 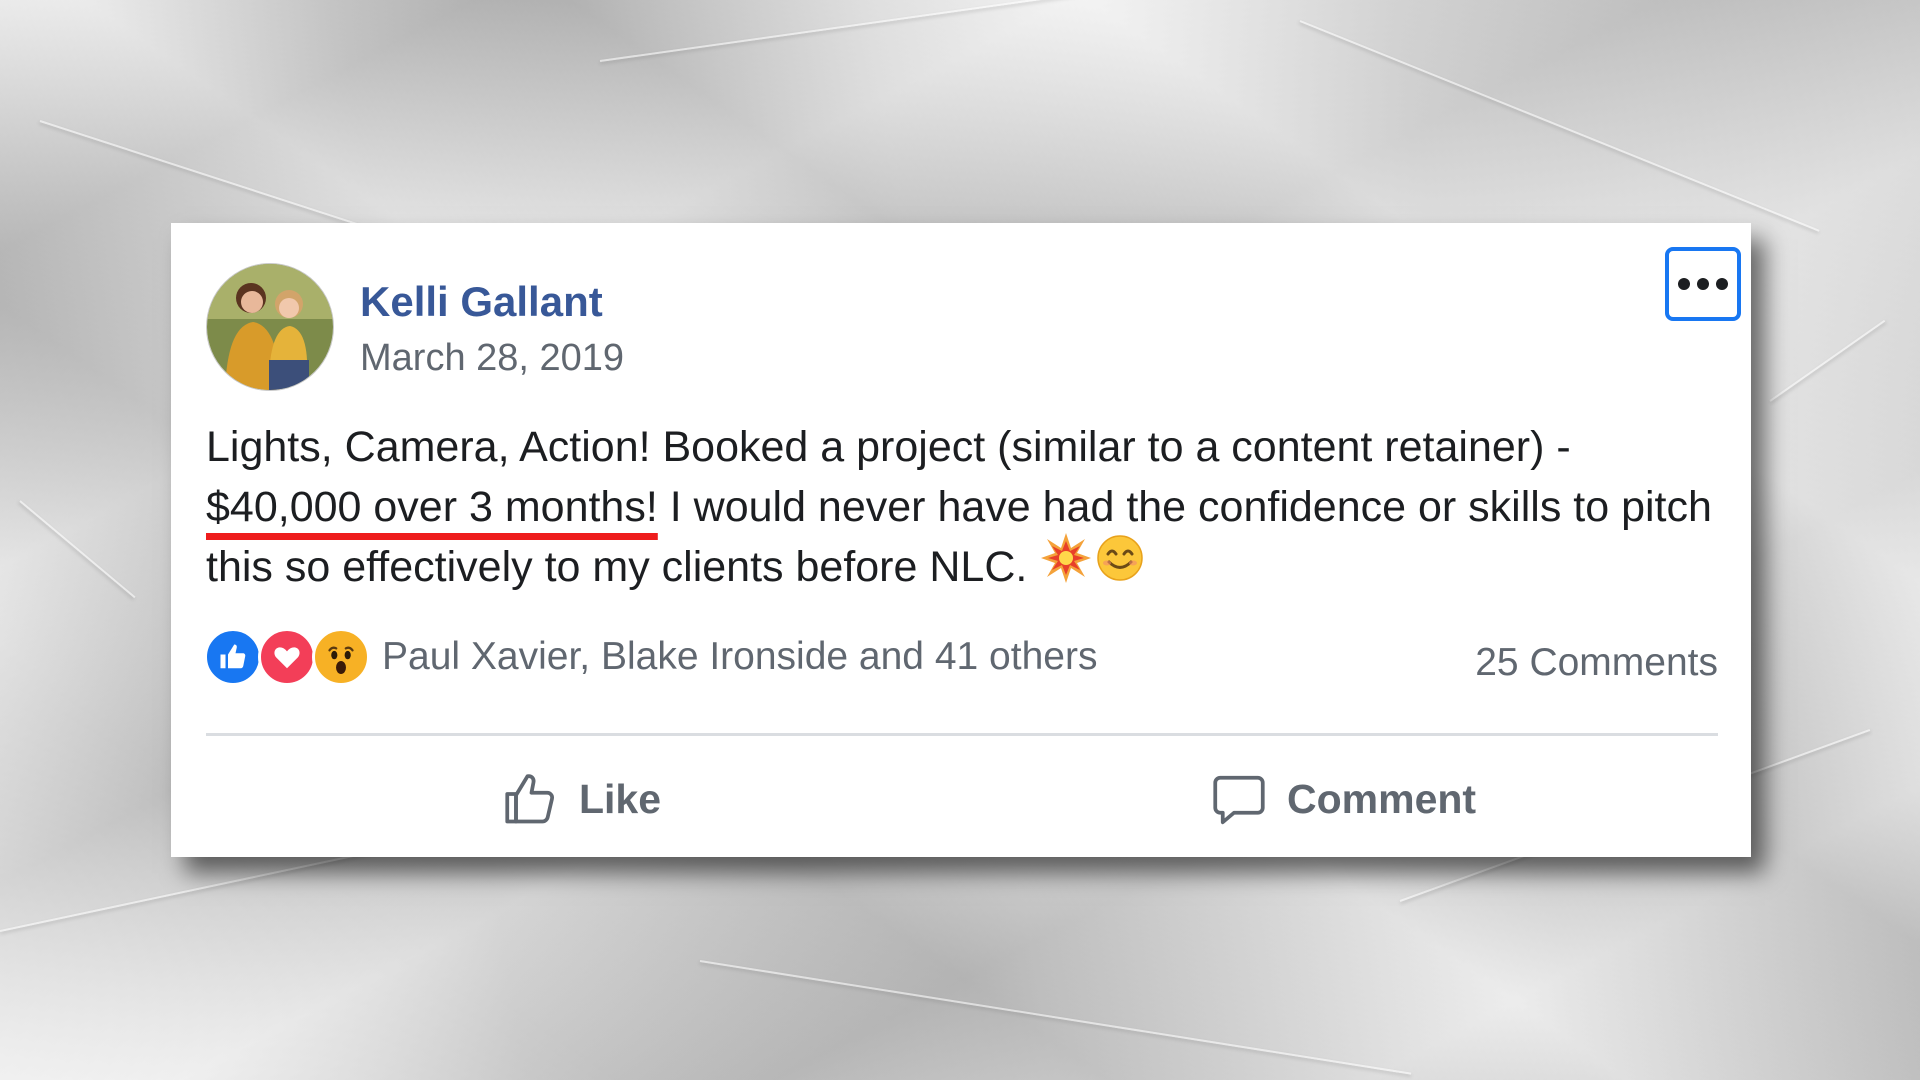 What do you see at coordinates (1596, 663) in the screenshot?
I see `comments-count-link: 25 Comments` at bounding box center [1596, 663].